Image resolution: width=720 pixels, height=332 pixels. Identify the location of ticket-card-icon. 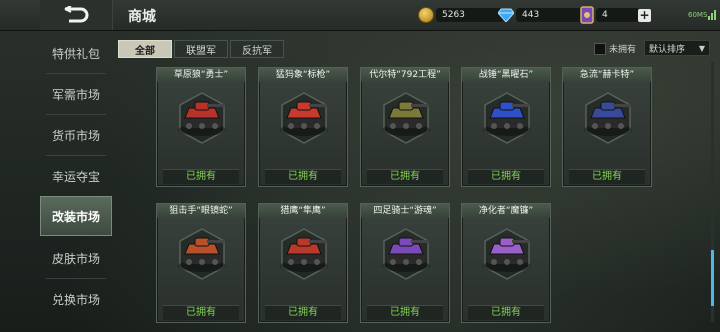
(587, 15).